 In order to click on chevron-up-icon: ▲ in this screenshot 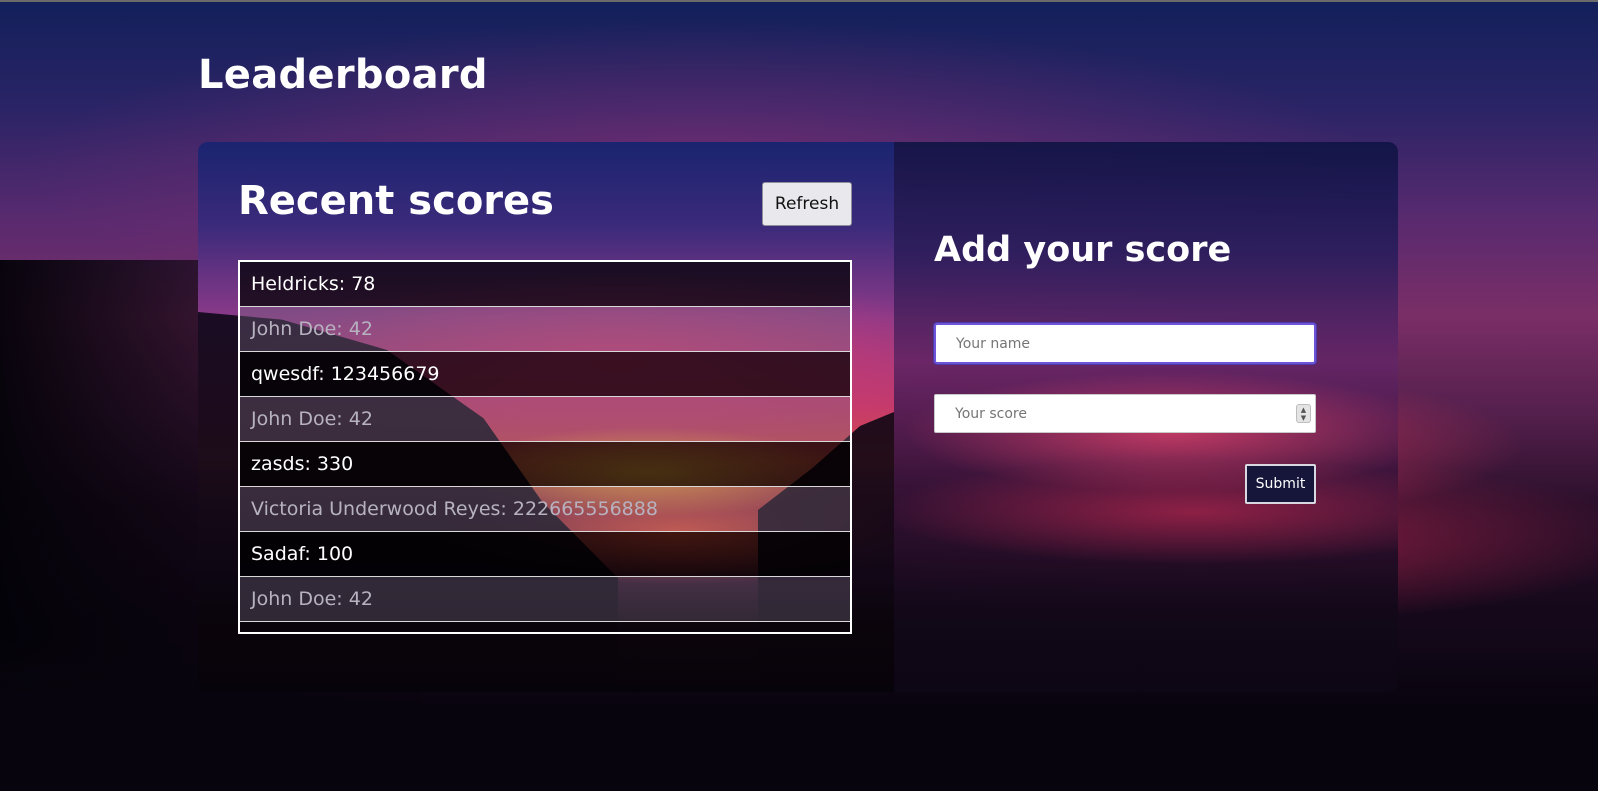, I will do `click(1303, 410)`.